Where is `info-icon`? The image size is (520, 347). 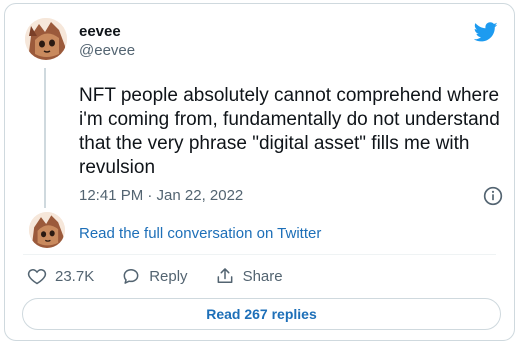 info-icon is located at coordinates (493, 196).